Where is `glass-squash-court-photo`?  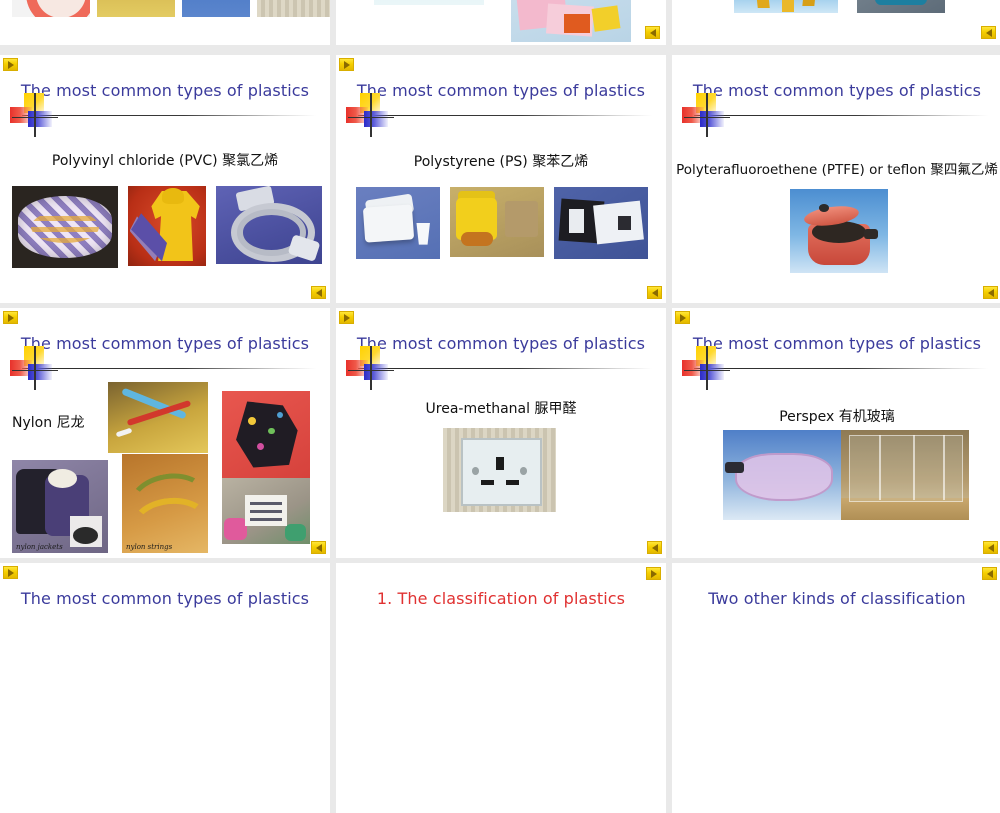
glass-squash-court-photo is located at coordinates (905, 475).